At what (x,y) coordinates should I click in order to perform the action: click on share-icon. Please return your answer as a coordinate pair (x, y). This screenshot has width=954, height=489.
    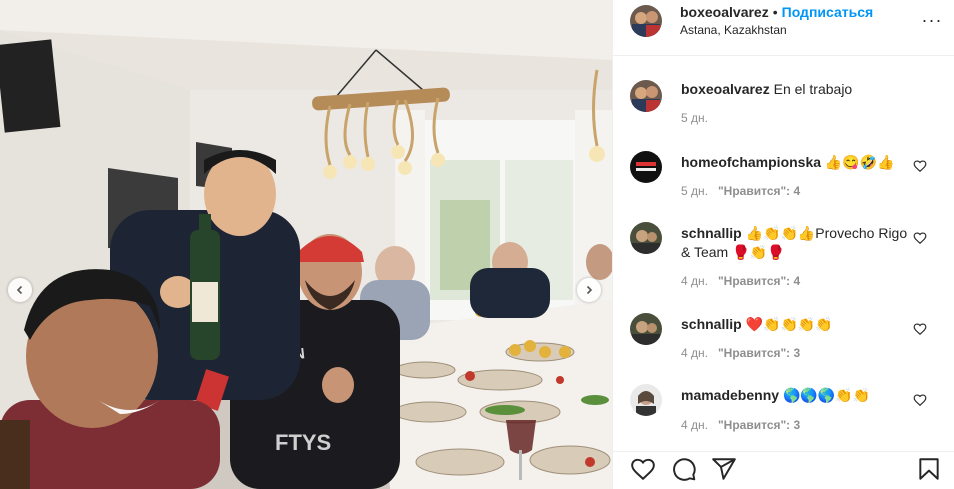
    Looking at the image, I should click on (724, 469).